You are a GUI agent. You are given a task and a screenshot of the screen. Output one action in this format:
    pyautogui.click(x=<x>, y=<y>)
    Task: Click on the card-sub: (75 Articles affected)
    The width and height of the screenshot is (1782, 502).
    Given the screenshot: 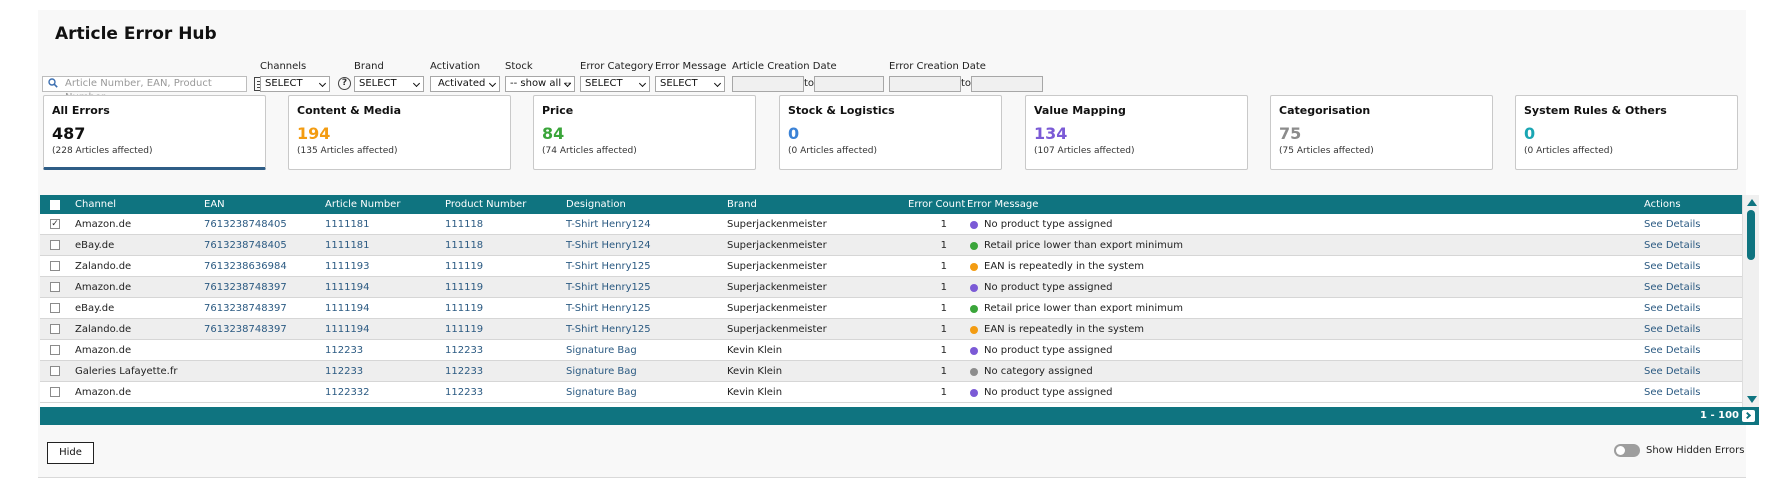 What is the action you would take?
    pyautogui.click(x=1326, y=151)
    